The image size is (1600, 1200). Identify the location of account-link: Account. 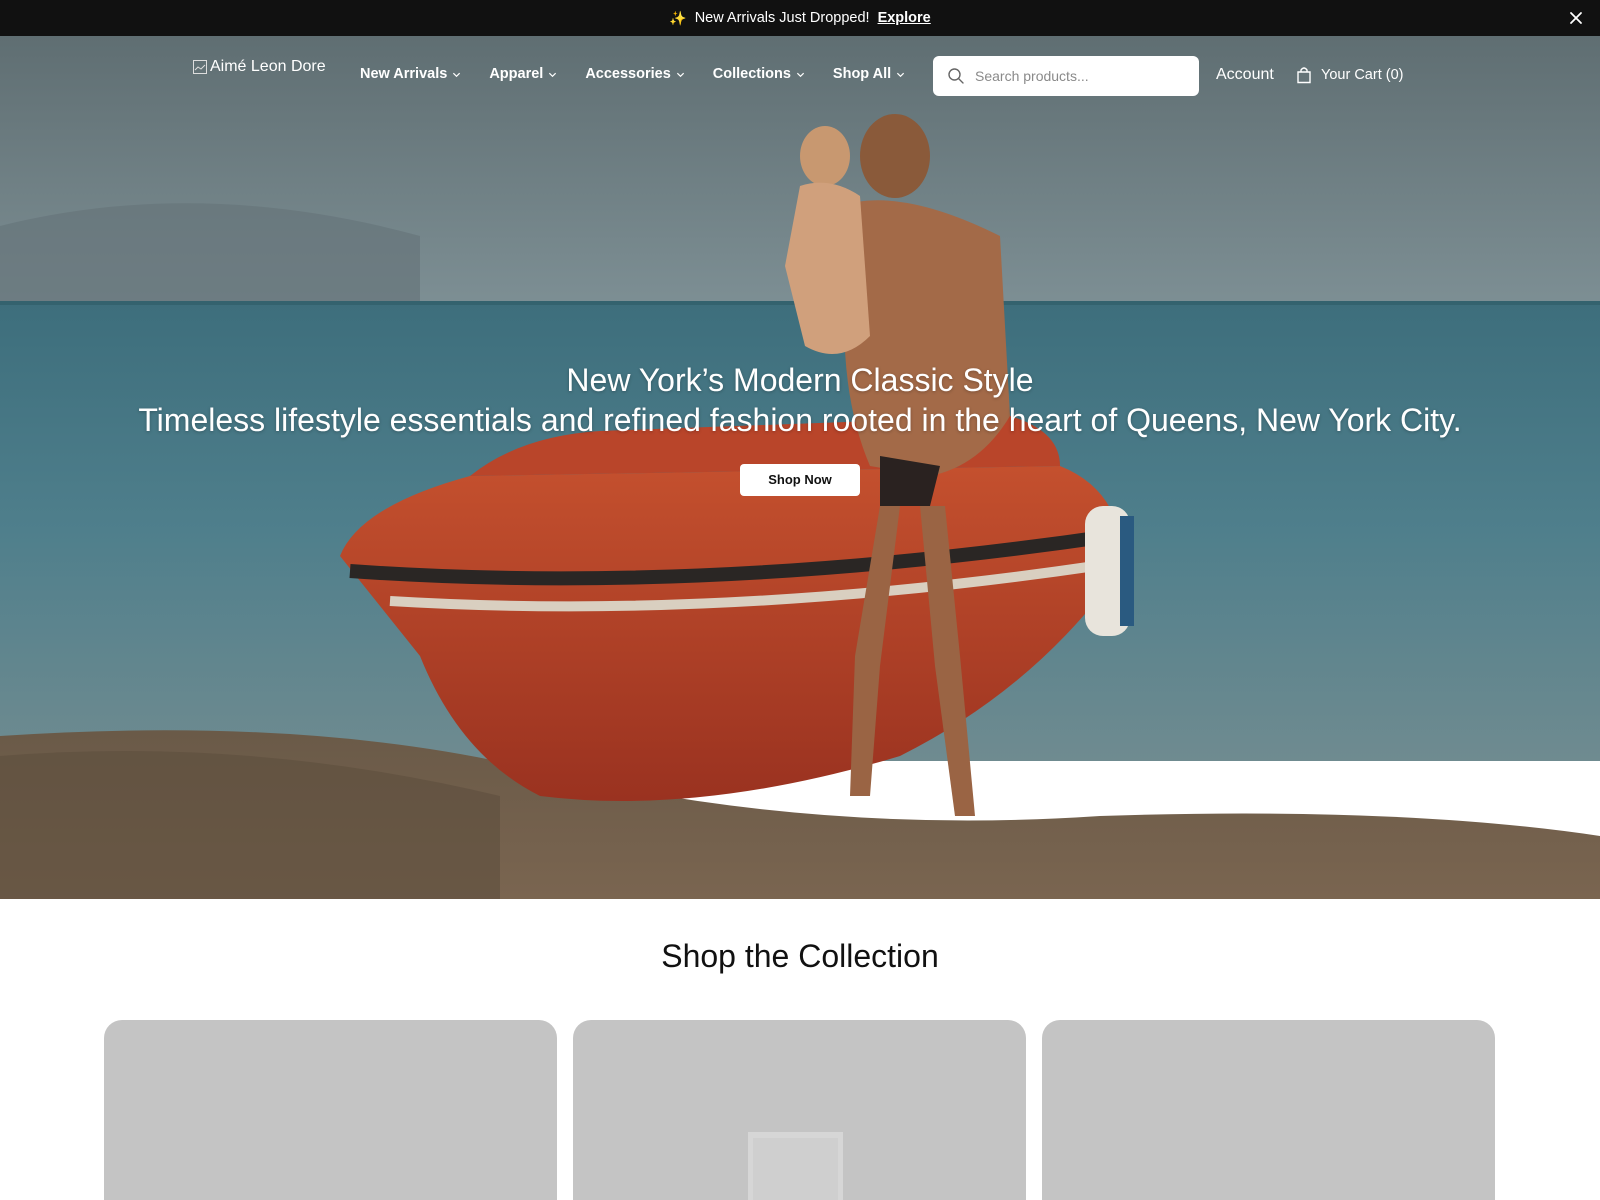
(1245, 75).